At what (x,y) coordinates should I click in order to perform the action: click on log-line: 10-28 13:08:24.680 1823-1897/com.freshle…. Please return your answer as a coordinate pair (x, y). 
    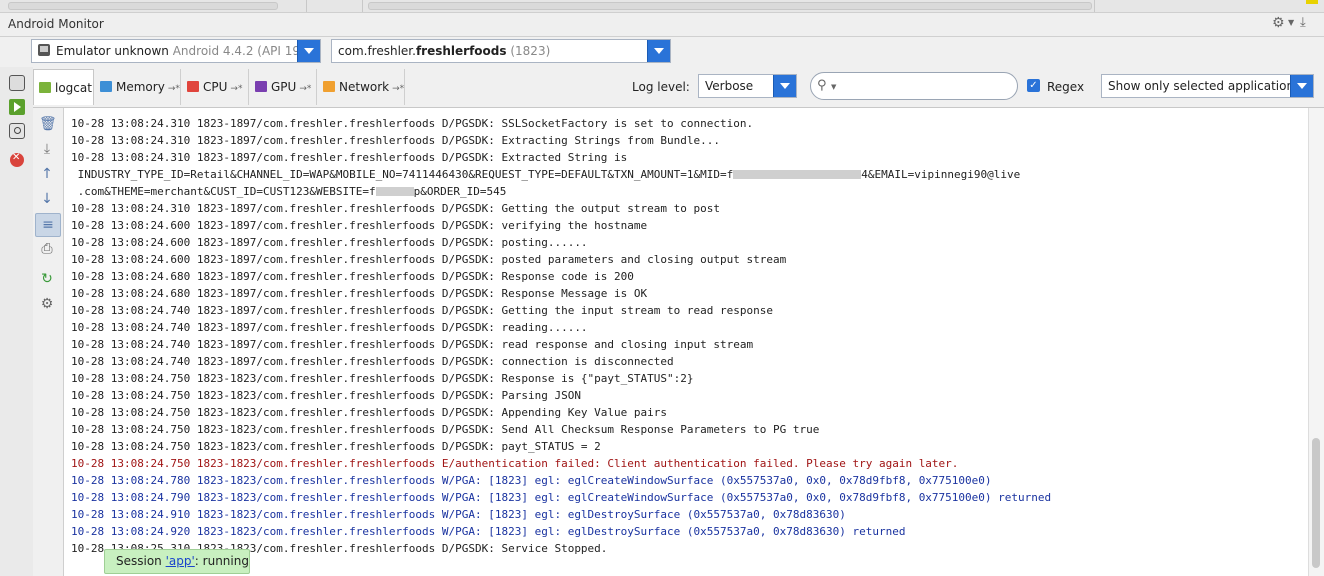
    Looking at the image, I should click on (352, 276).